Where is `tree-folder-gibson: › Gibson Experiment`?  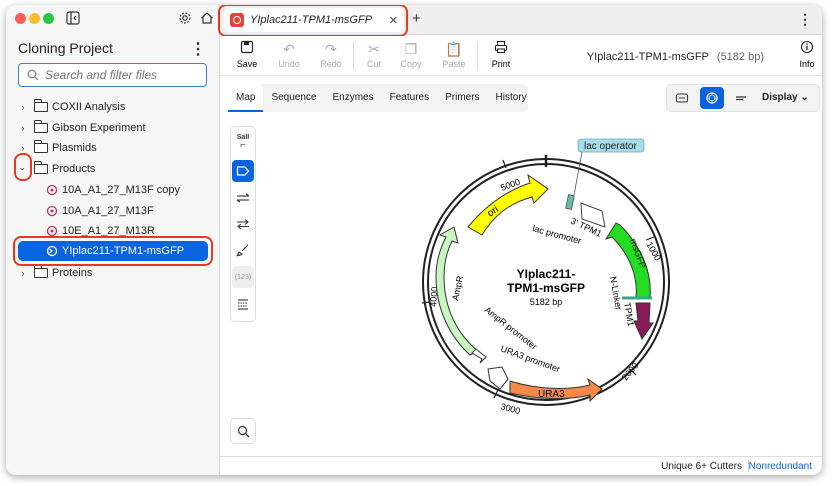 tree-folder-gibson: › Gibson Experiment is located at coordinates (82, 128).